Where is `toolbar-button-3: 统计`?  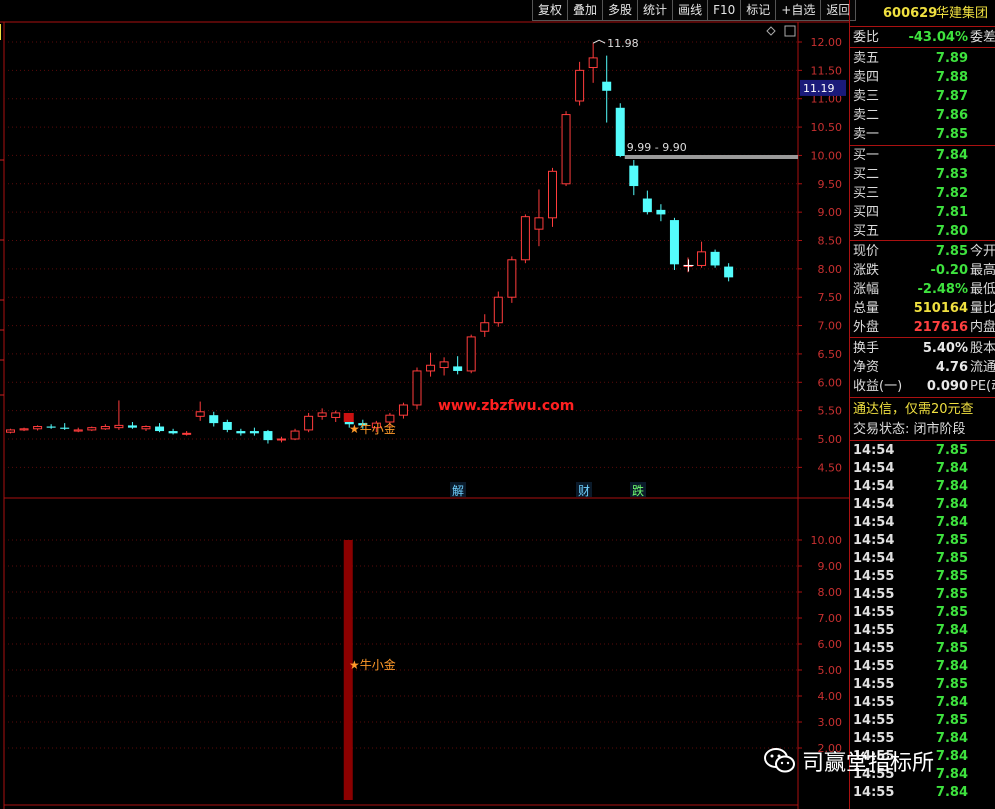 toolbar-button-3: 统计 is located at coordinates (655, 10).